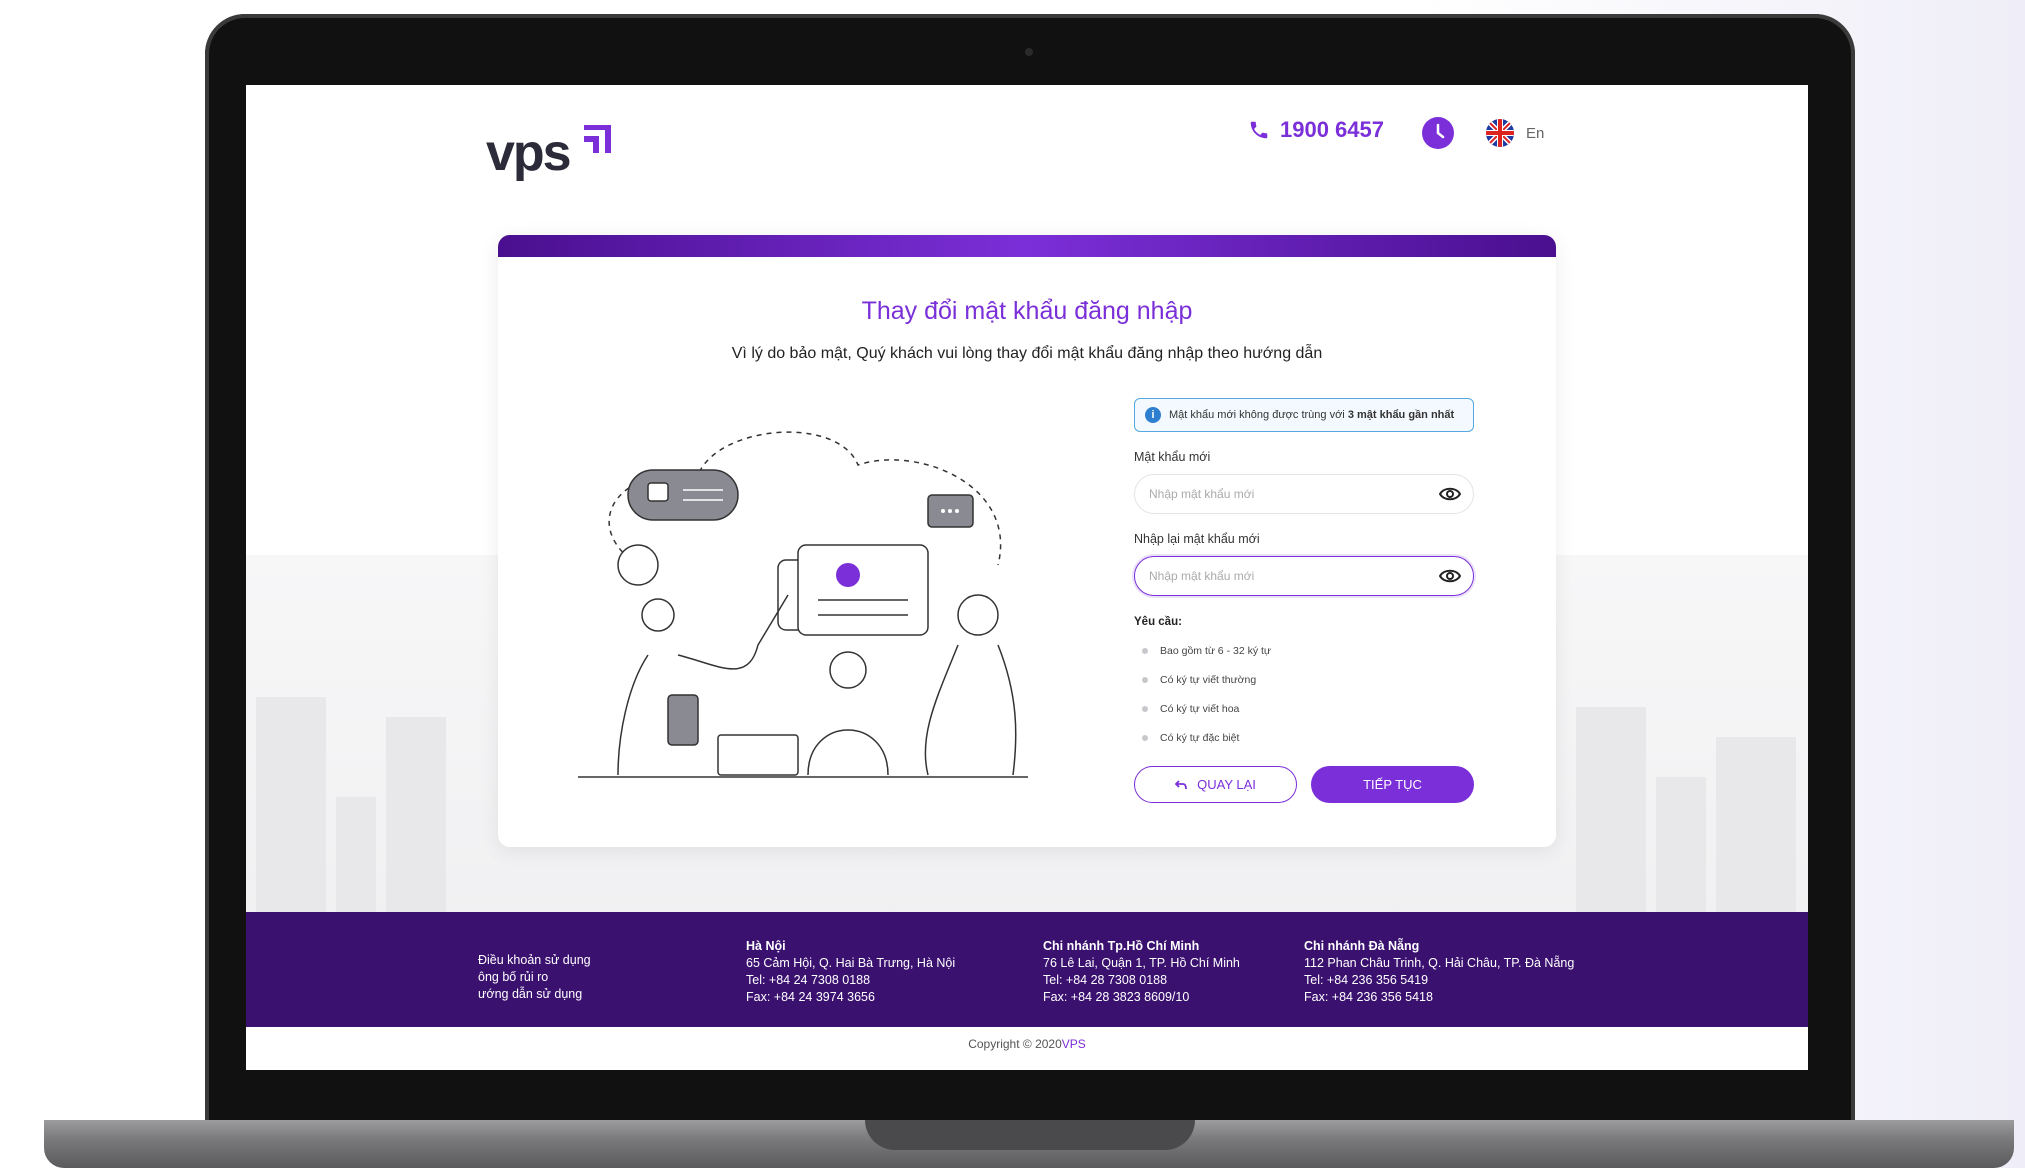  What do you see at coordinates (1027, 1044) in the screenshot?
I see `copyright: Copyright © 2020VPS` at bounding box center [1027, 1044].